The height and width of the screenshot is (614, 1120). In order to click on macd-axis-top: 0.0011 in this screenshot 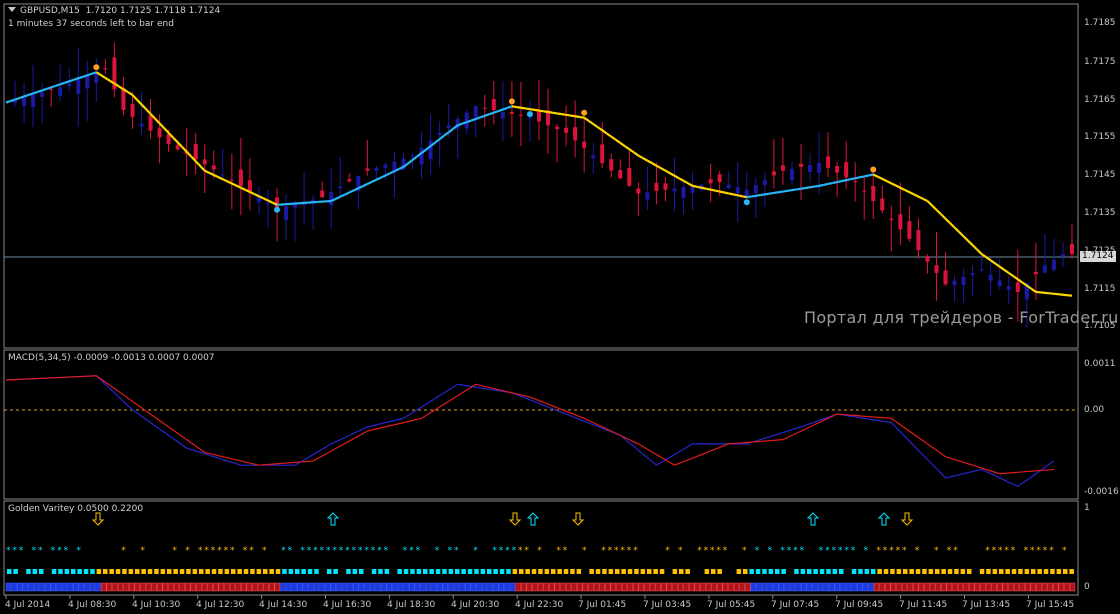, I will do `click(1100, 364)`.